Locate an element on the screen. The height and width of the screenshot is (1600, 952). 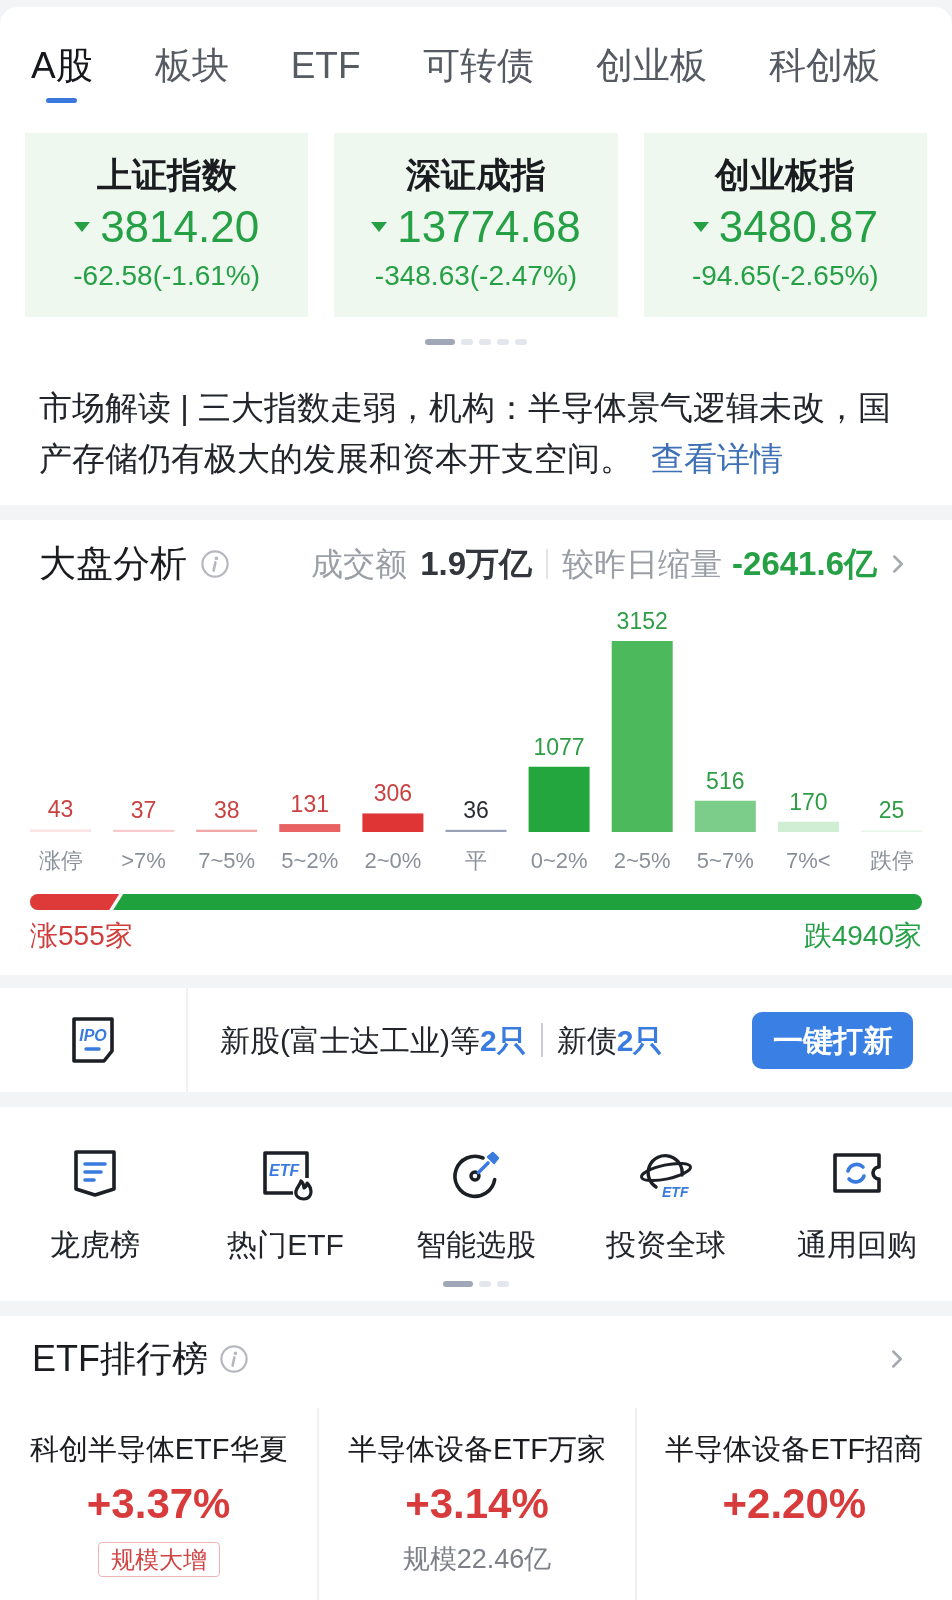
new-stock-label: 新股(富士达工业)等 is located at coordinates (350, 1040).